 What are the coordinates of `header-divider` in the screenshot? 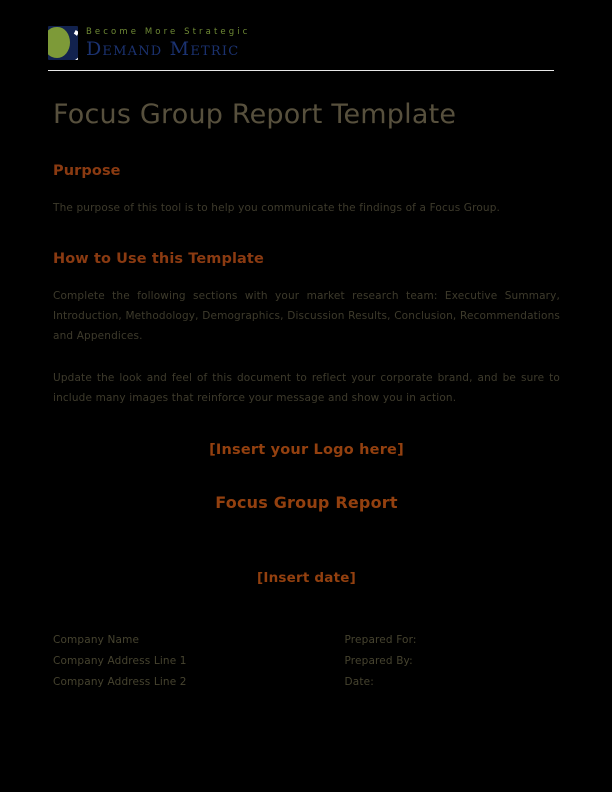 It's located at (301, 70).